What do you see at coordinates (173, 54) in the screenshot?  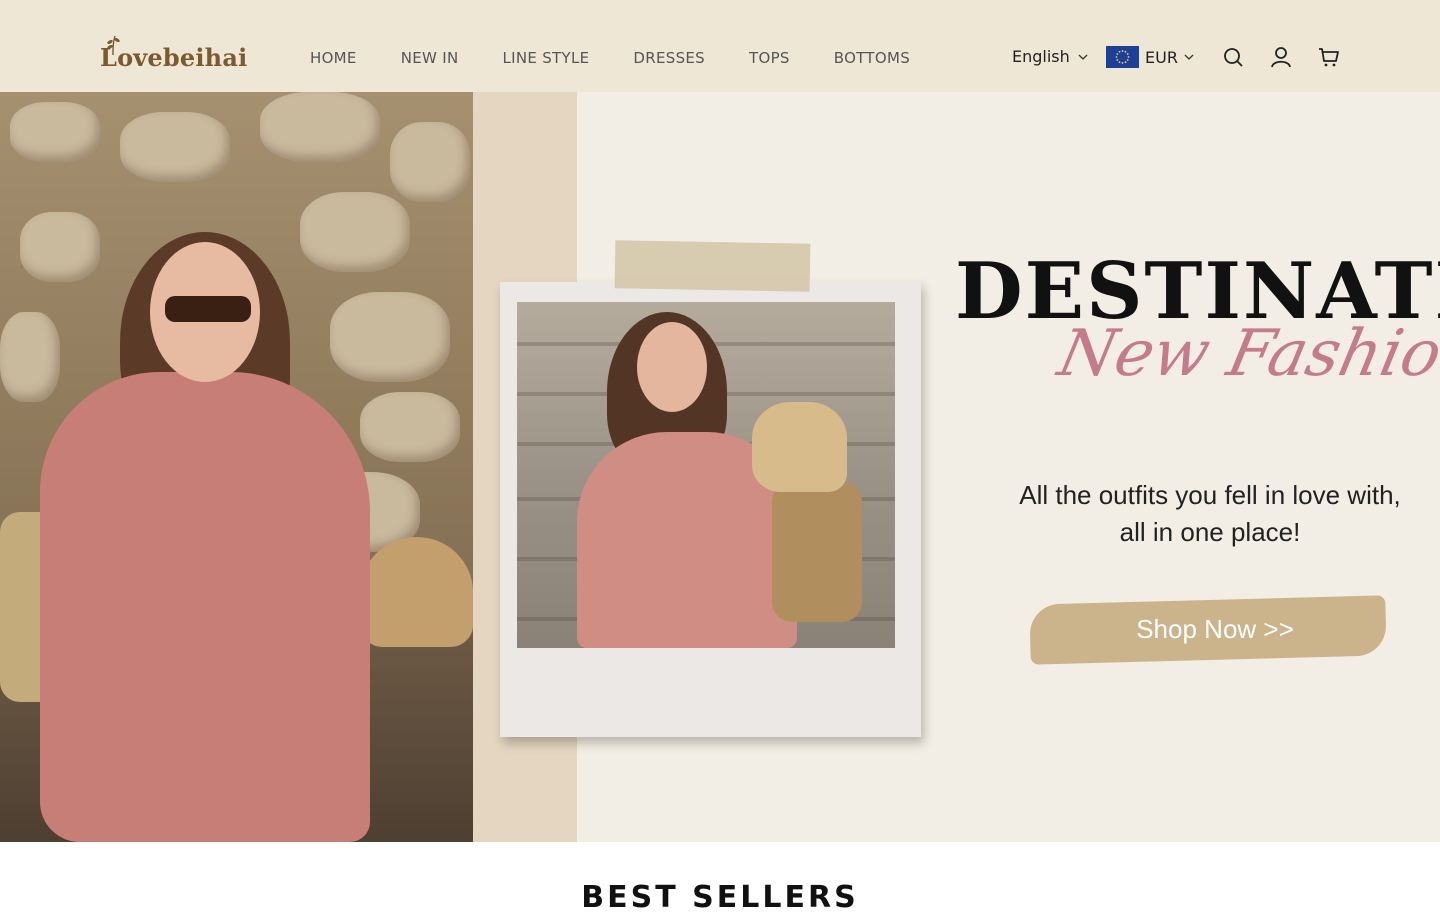 I see `logo: Lovebeihai` at bounding box center [173, 54].